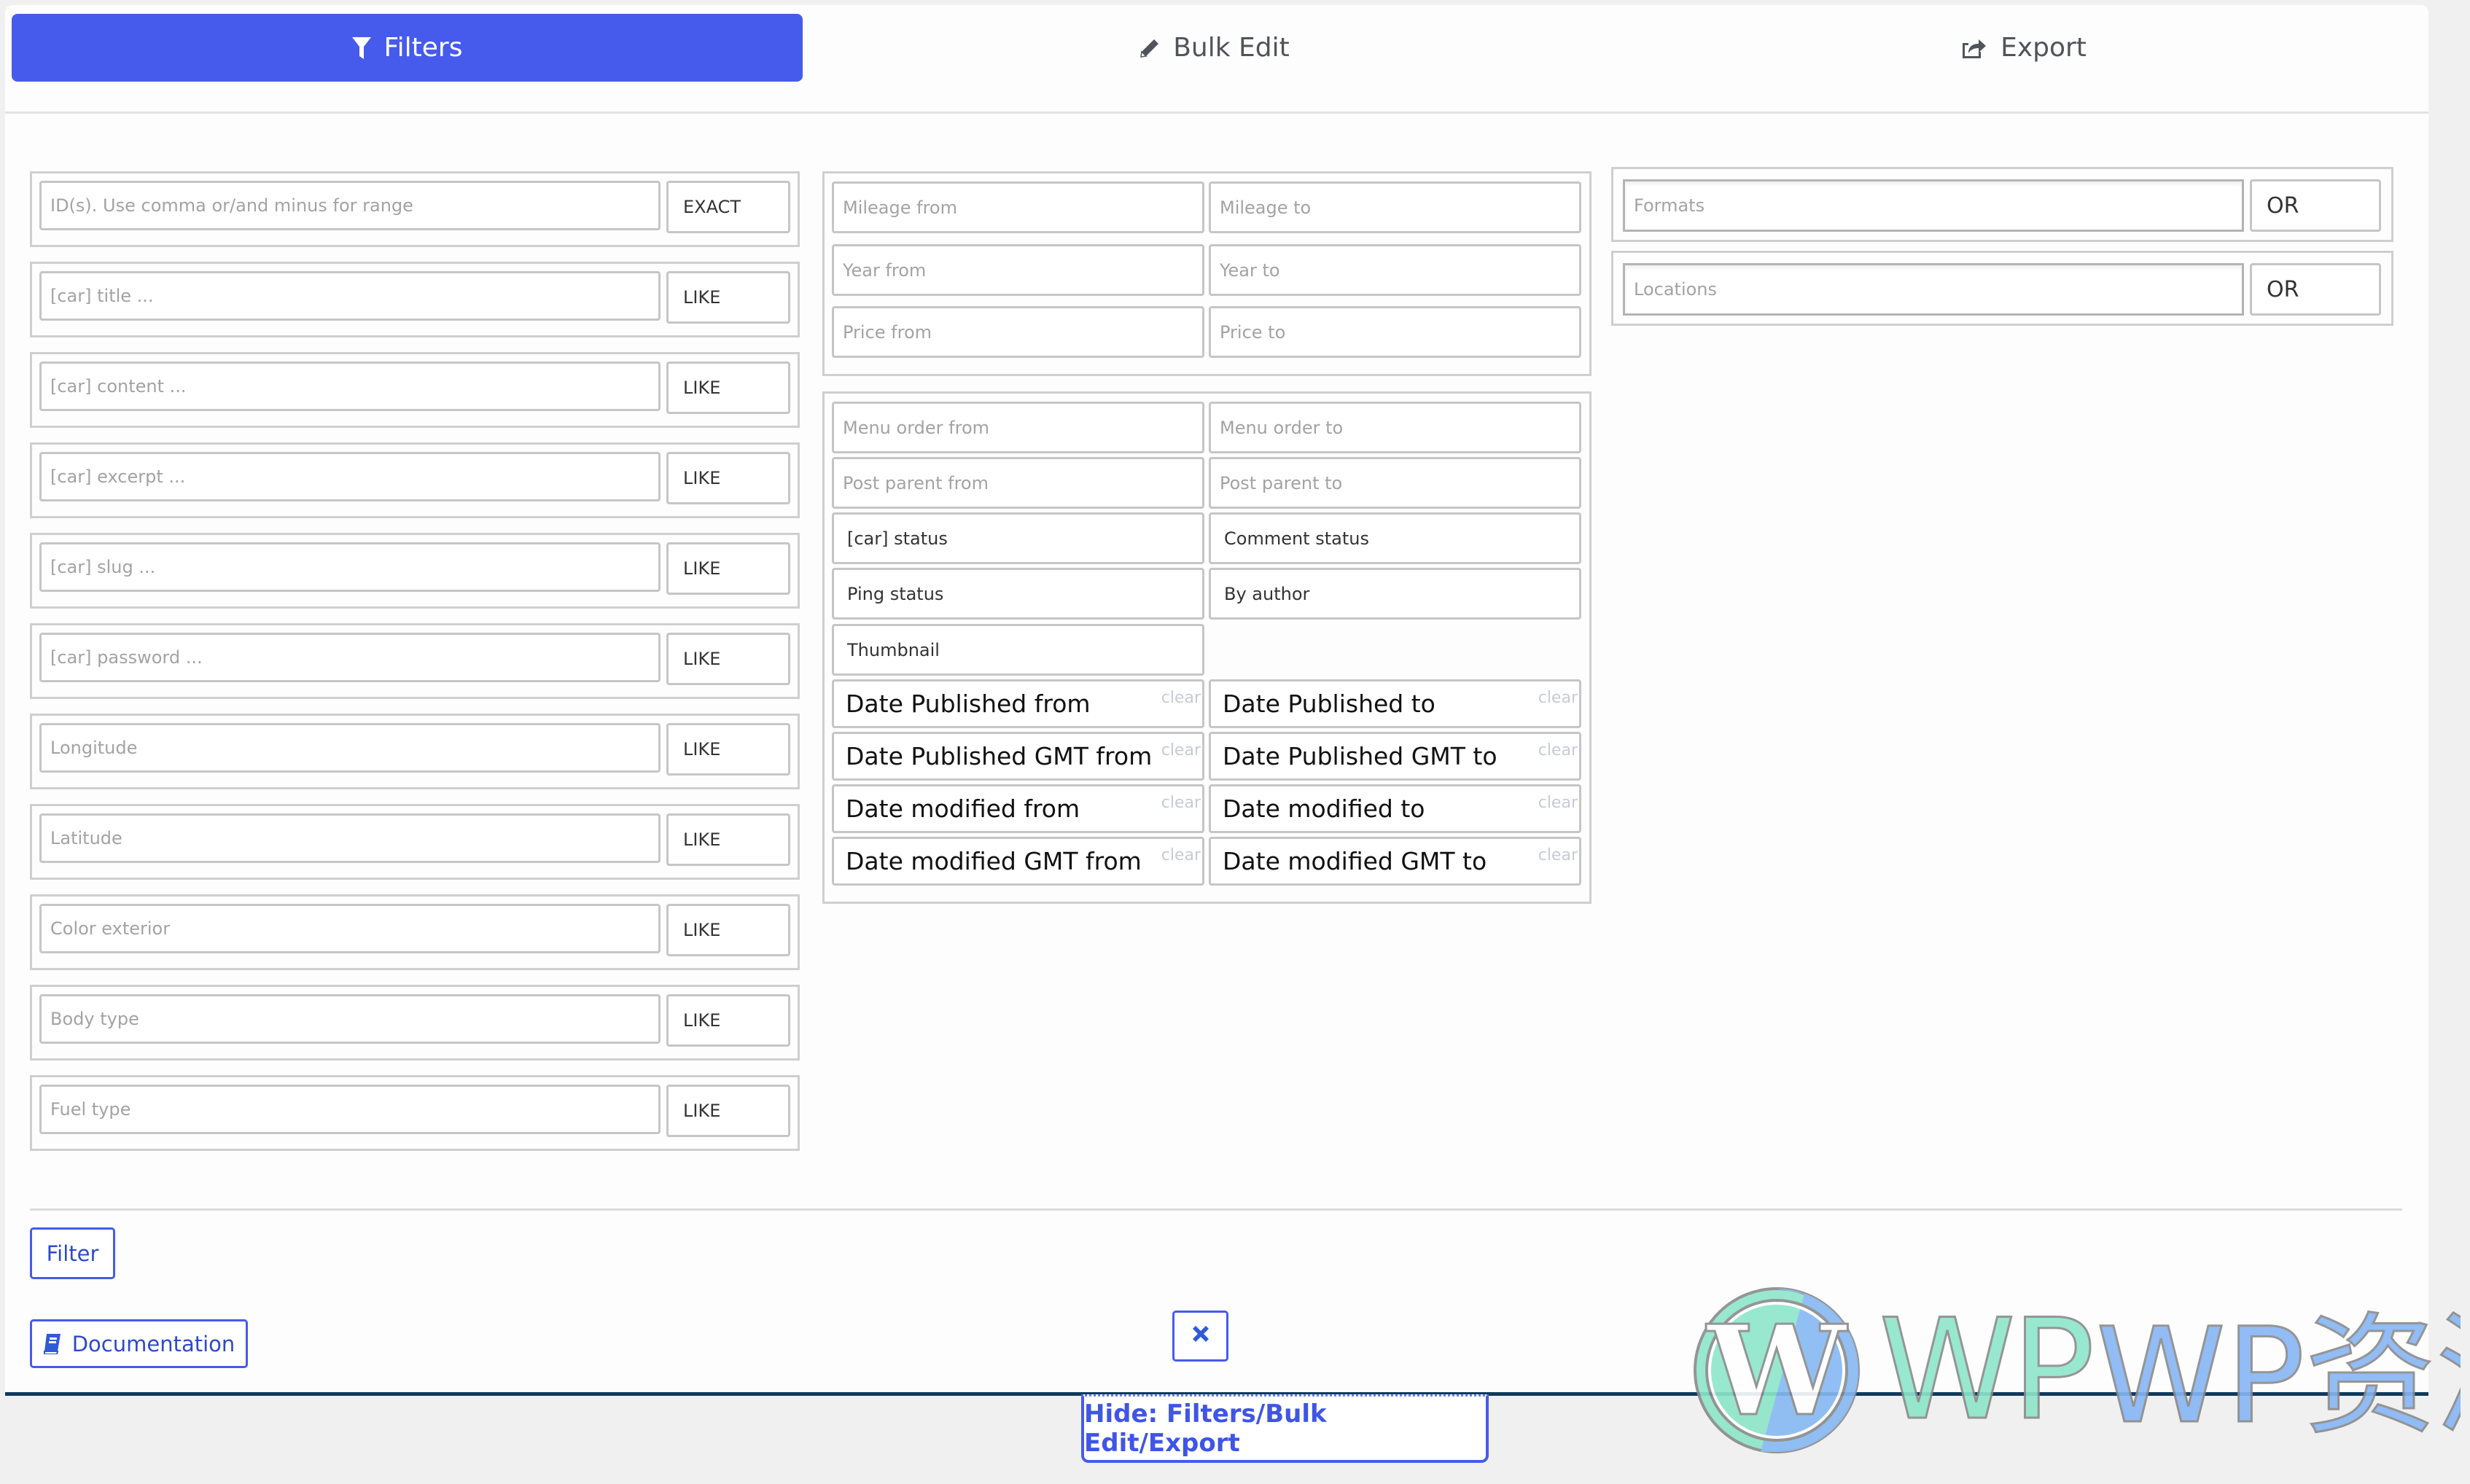 The height and width of the screenshot is (1484, 2470). I want to click on date-from-field: Date modified GMT from clear, so click(1018, 861).